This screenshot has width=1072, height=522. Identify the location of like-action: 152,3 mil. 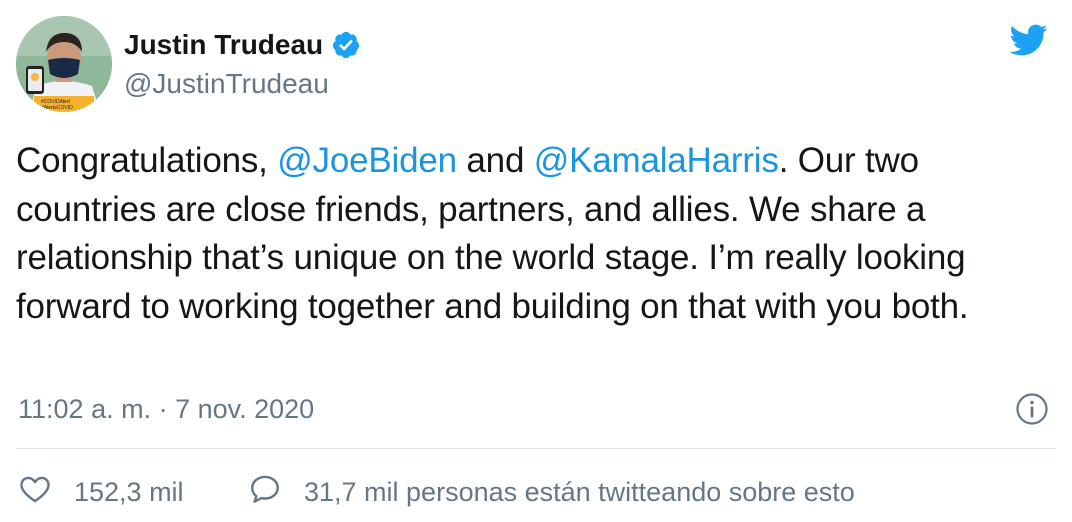
(101, 491).